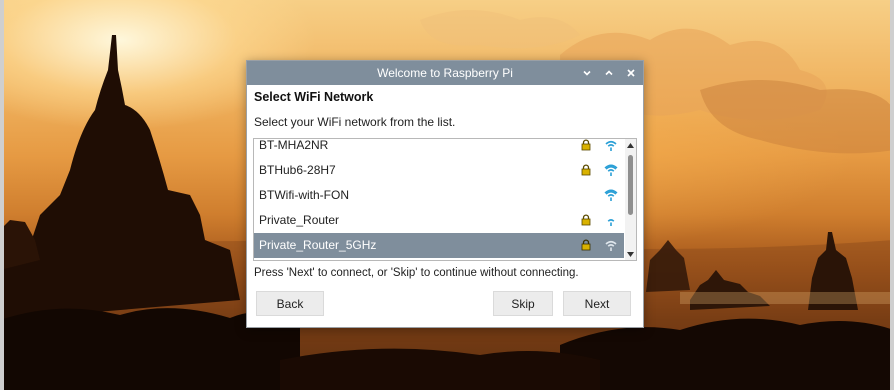  I want to click on window-controls, so click(609, 73).